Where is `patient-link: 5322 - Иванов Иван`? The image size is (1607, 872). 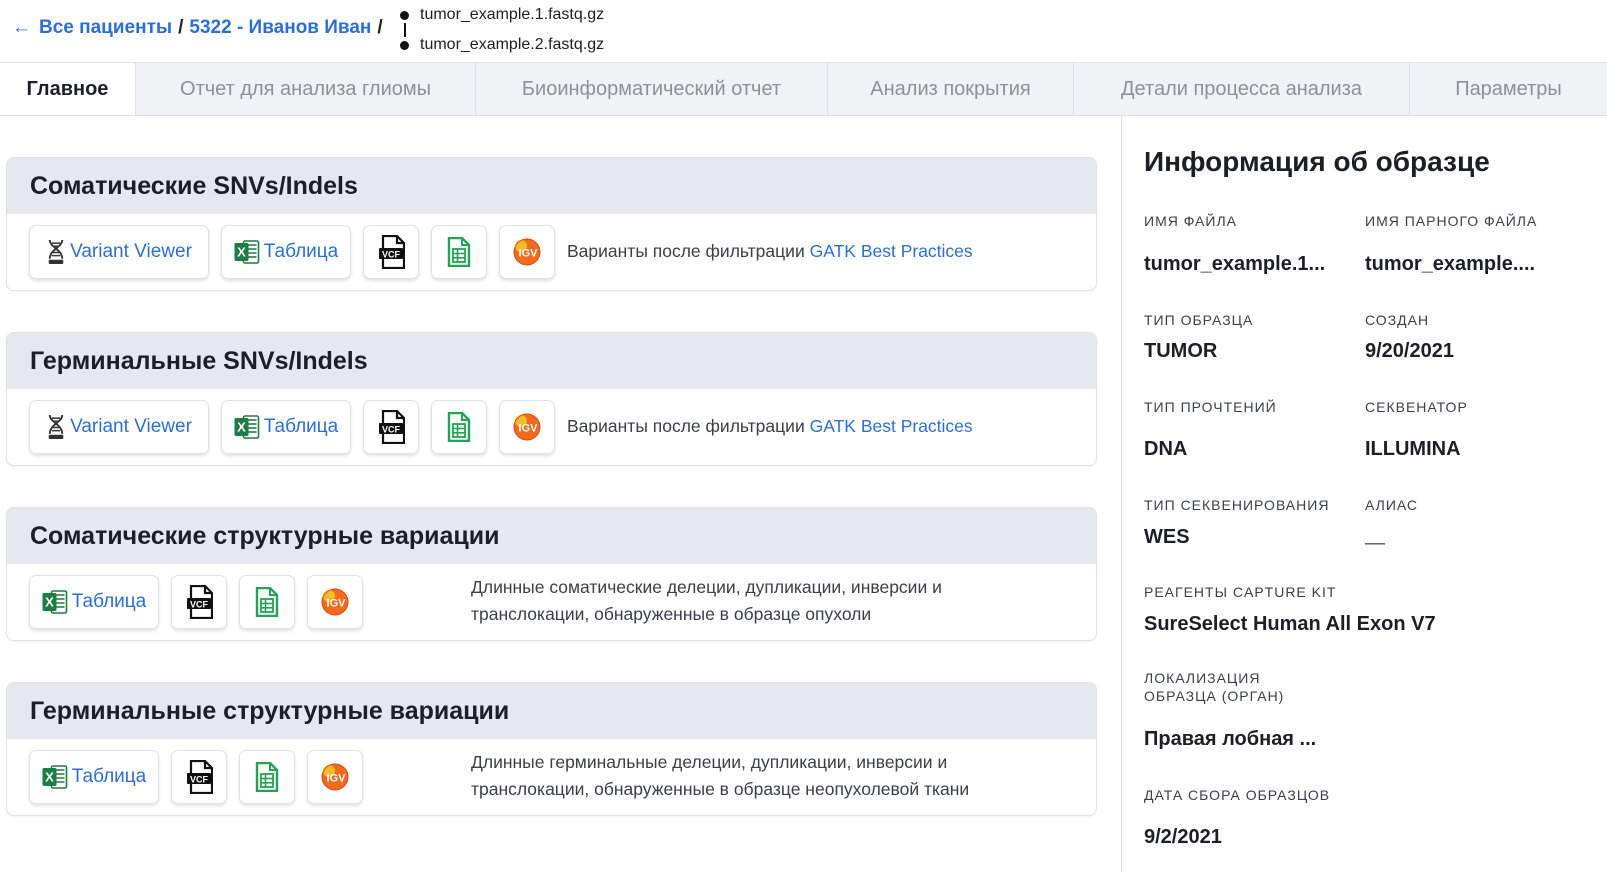 patient-link: 5322 - Иванов Иван is located at coordinates (280, 27).